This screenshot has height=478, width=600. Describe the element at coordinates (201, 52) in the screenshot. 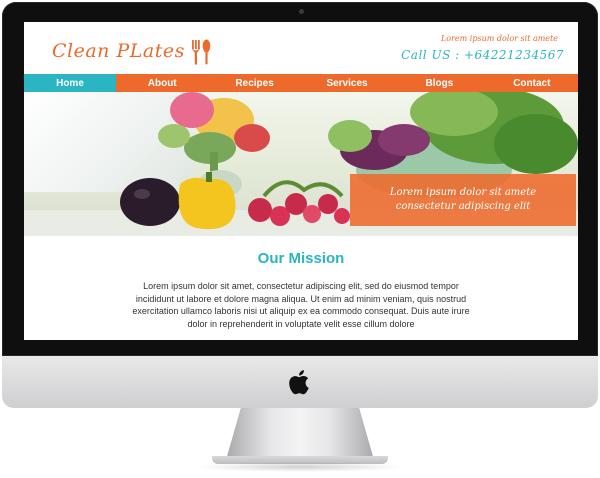

I see `fork-spoon-icon` at that location.